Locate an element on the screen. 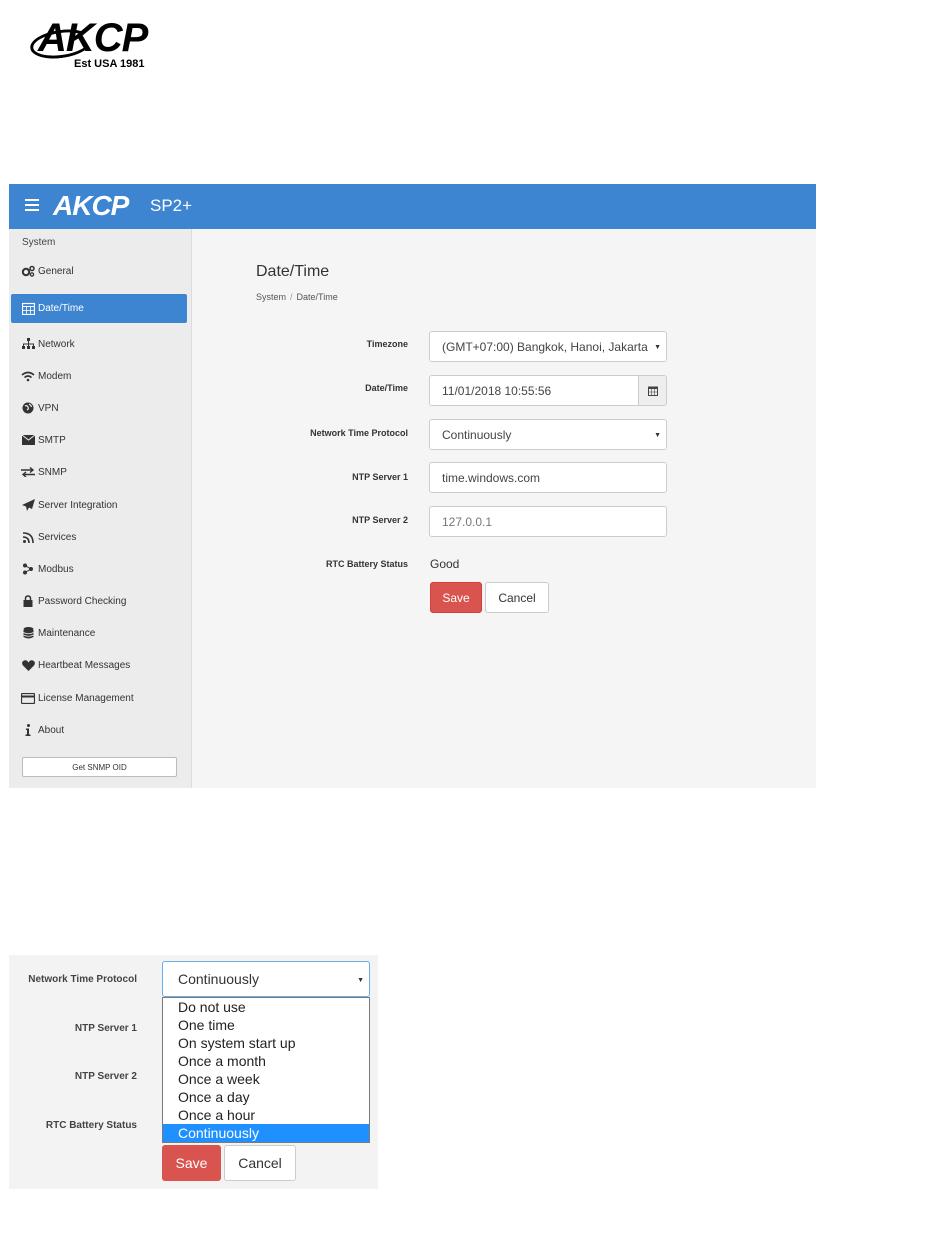 This screenshot has height=1260, width=950. modbus-icon is located at coordinates (28, 569).